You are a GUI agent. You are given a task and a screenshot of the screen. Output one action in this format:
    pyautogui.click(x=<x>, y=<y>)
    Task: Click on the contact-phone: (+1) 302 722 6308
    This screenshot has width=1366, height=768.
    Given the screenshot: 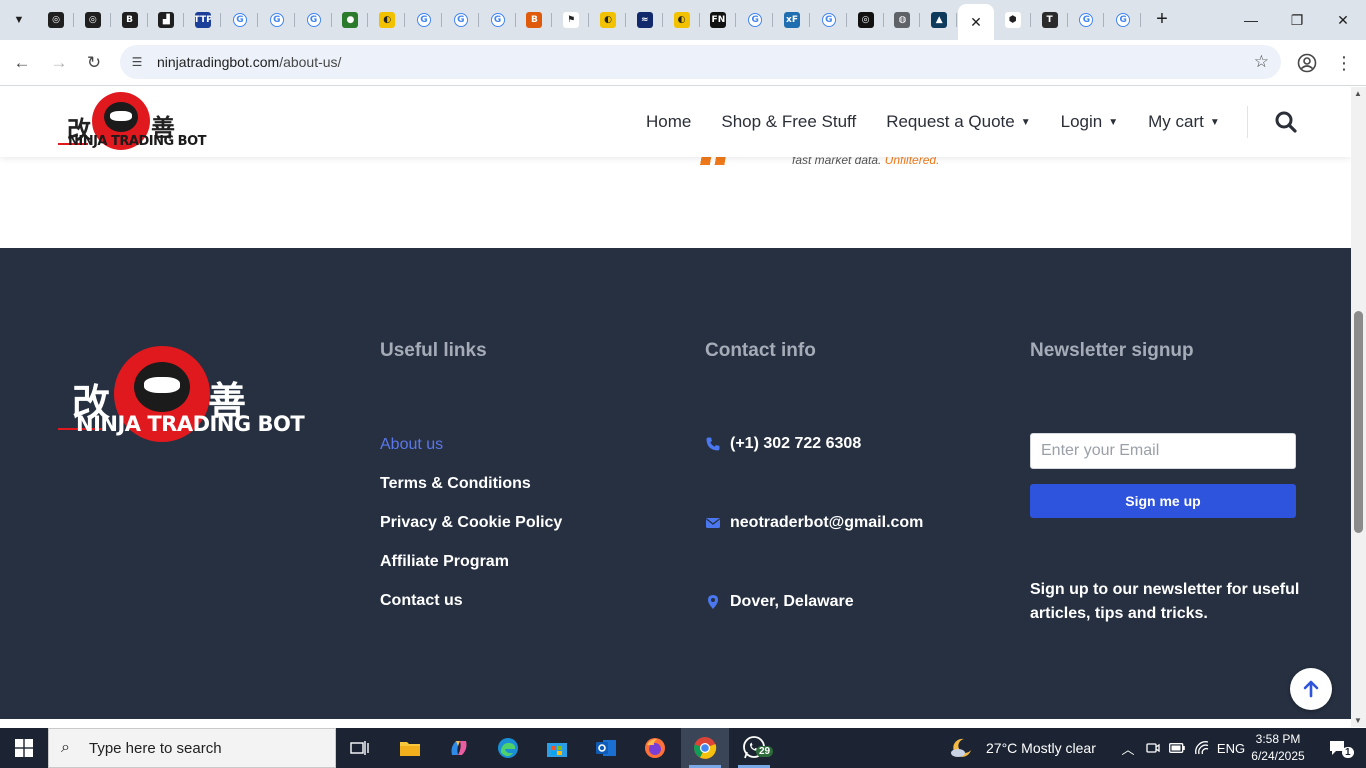 What is the action you would take?
    pyautogui.click(x=783, y=444)
    